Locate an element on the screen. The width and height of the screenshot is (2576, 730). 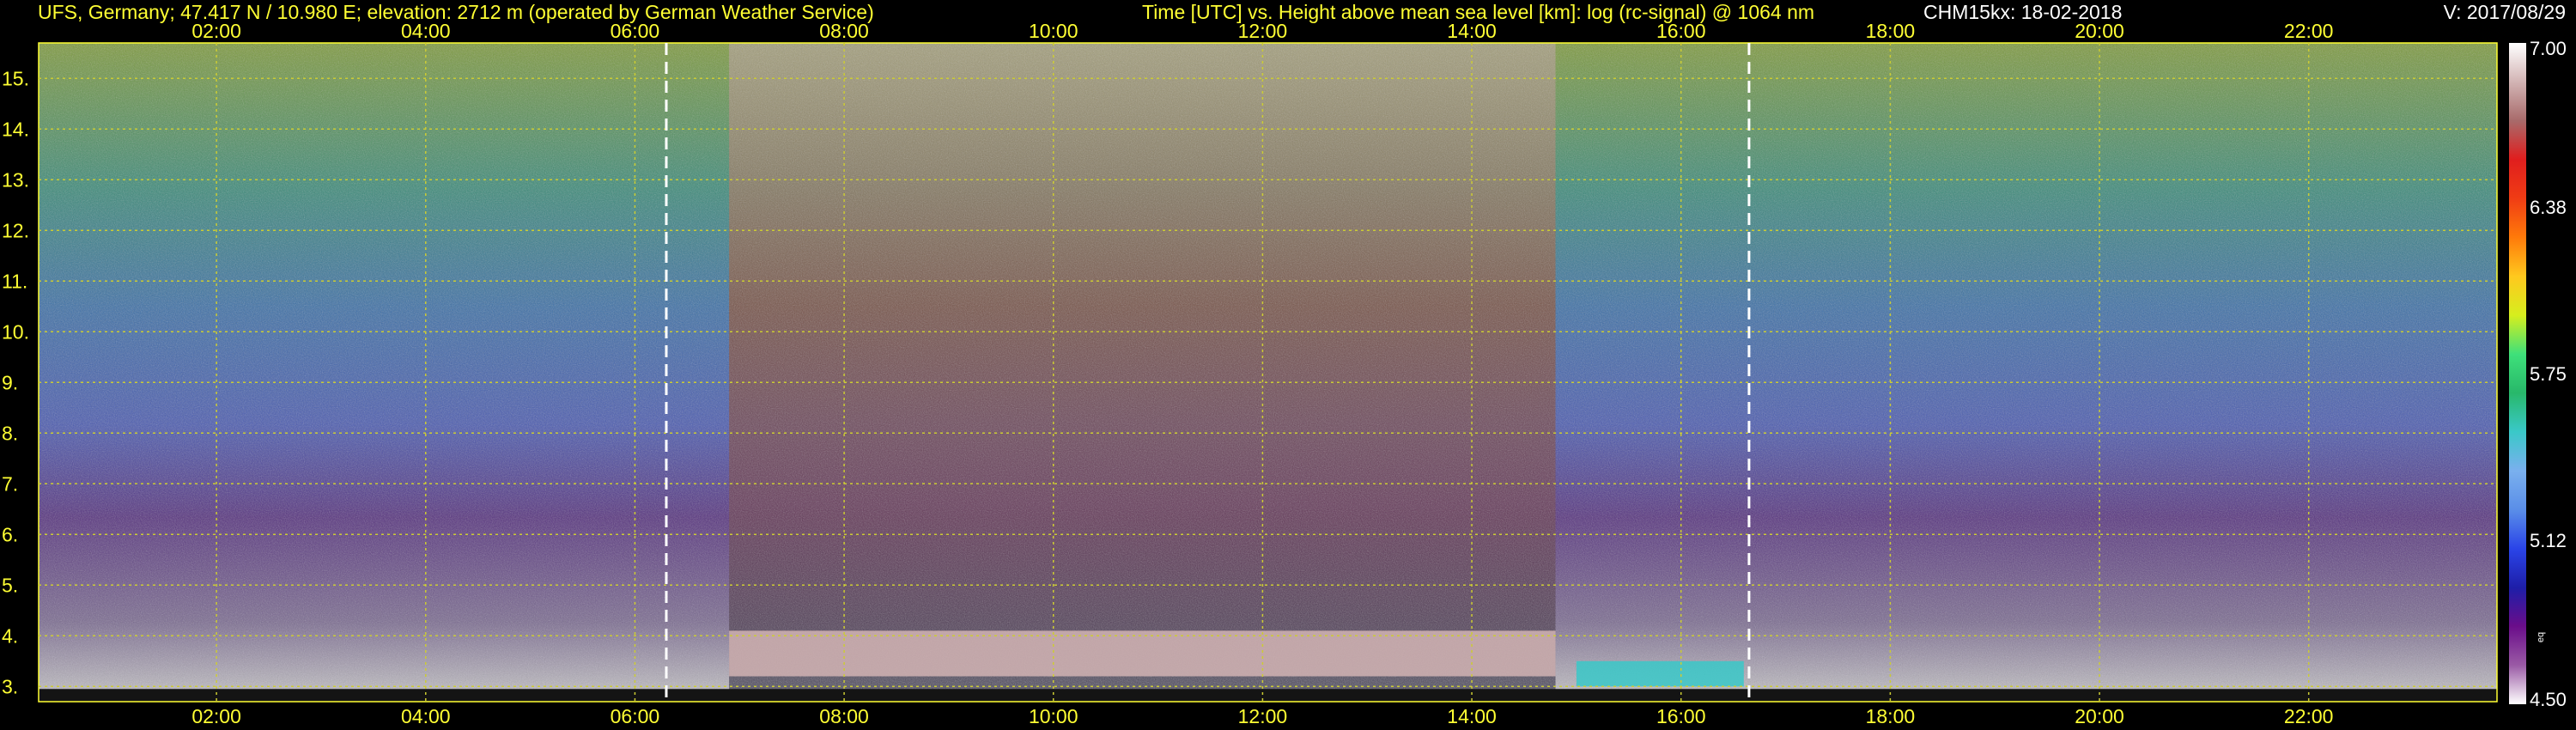
y-tick-label: 7. is located at coordinates (10, 483).